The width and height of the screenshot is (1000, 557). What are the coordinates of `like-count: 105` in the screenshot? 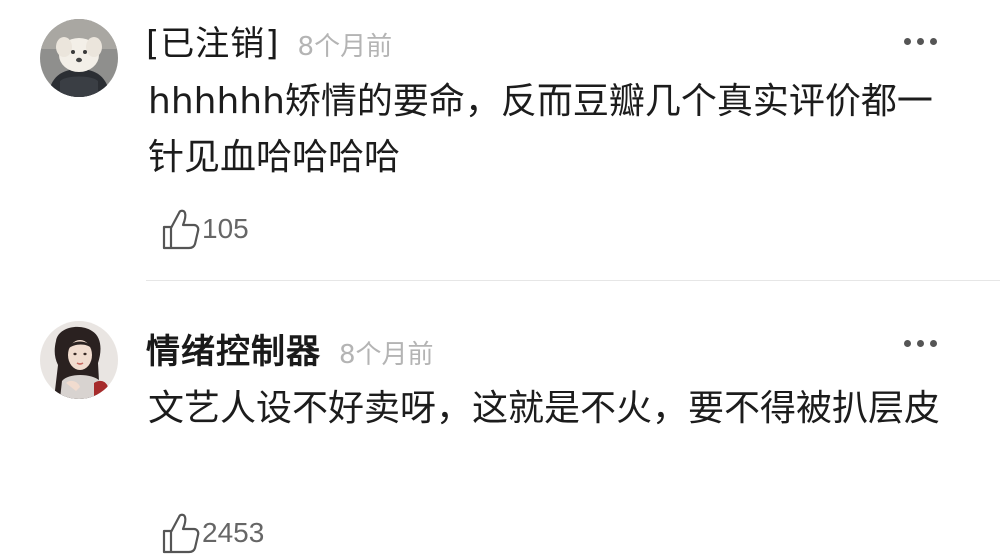 It's located at (225, 228).